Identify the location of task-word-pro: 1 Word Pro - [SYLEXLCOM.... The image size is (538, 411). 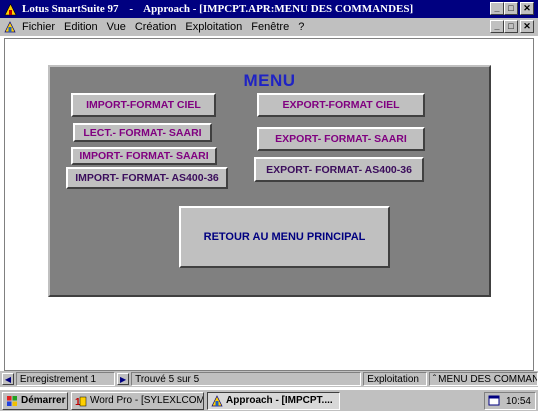
(137, 400).